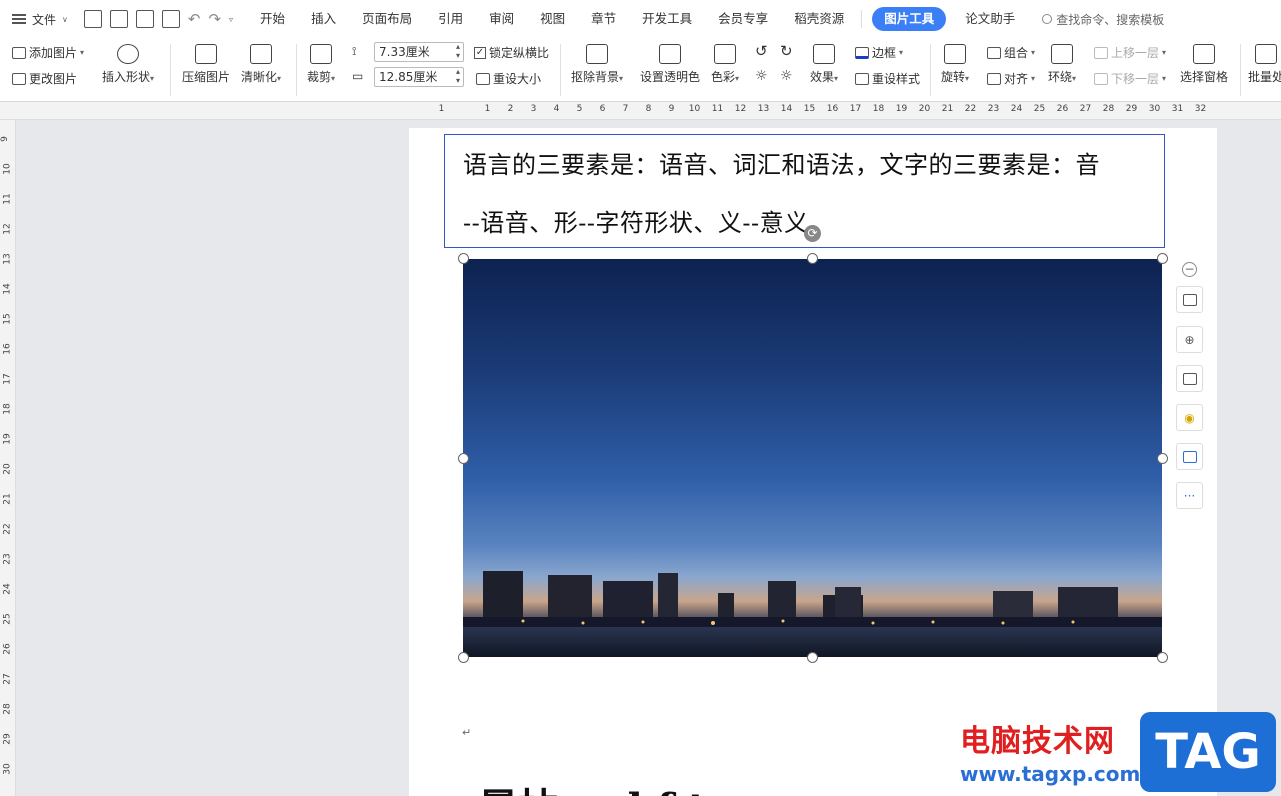 The height and width of the screenshot is (796, 1281). What do you see at coordinates (761, 76) in the screenshot?
I see `brightness-up-icon: ☼` at bounding box center [761, 76].